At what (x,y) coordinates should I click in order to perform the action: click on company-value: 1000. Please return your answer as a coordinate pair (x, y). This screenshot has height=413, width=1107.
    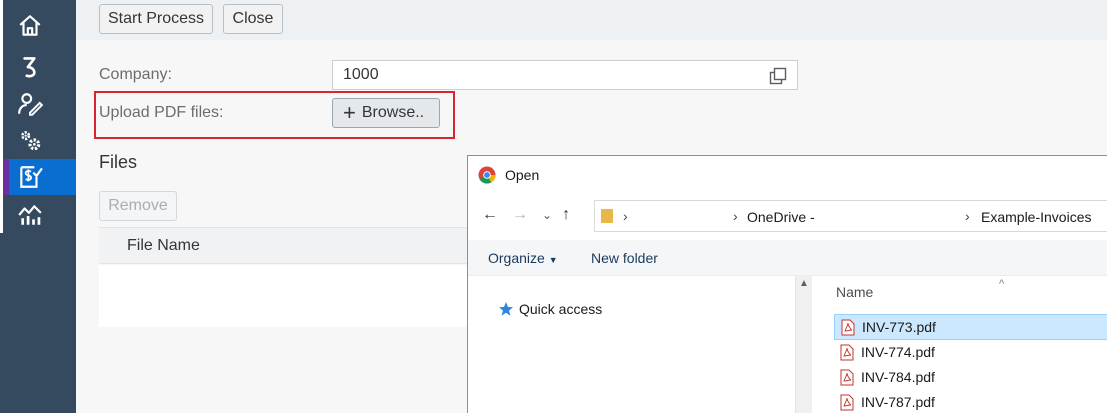
    Looking at the image, I should click on (361, 74).